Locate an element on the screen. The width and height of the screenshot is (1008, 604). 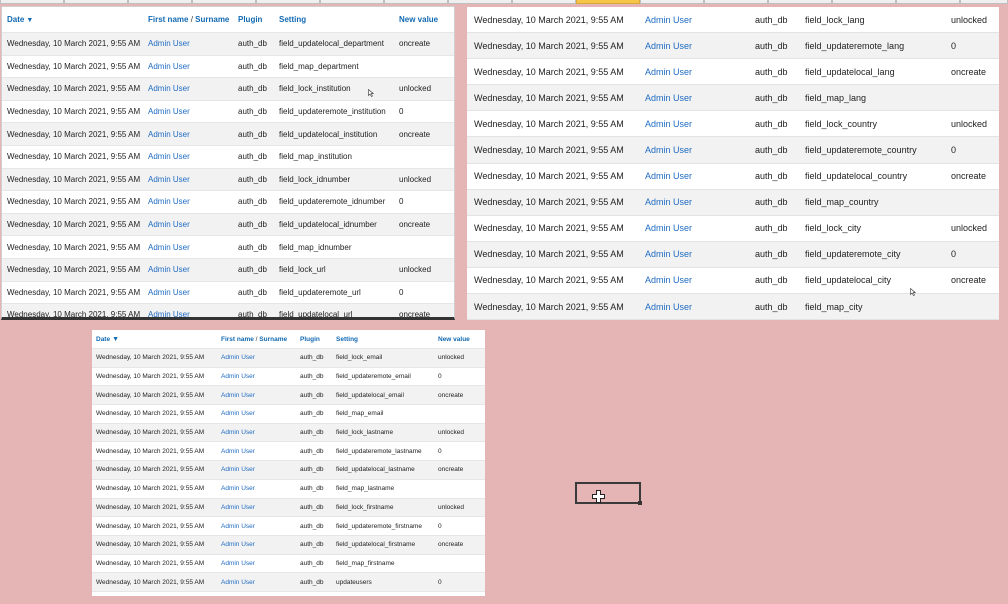
setting-cell: field_lock_idnumber is located at coordinates (334, 180).